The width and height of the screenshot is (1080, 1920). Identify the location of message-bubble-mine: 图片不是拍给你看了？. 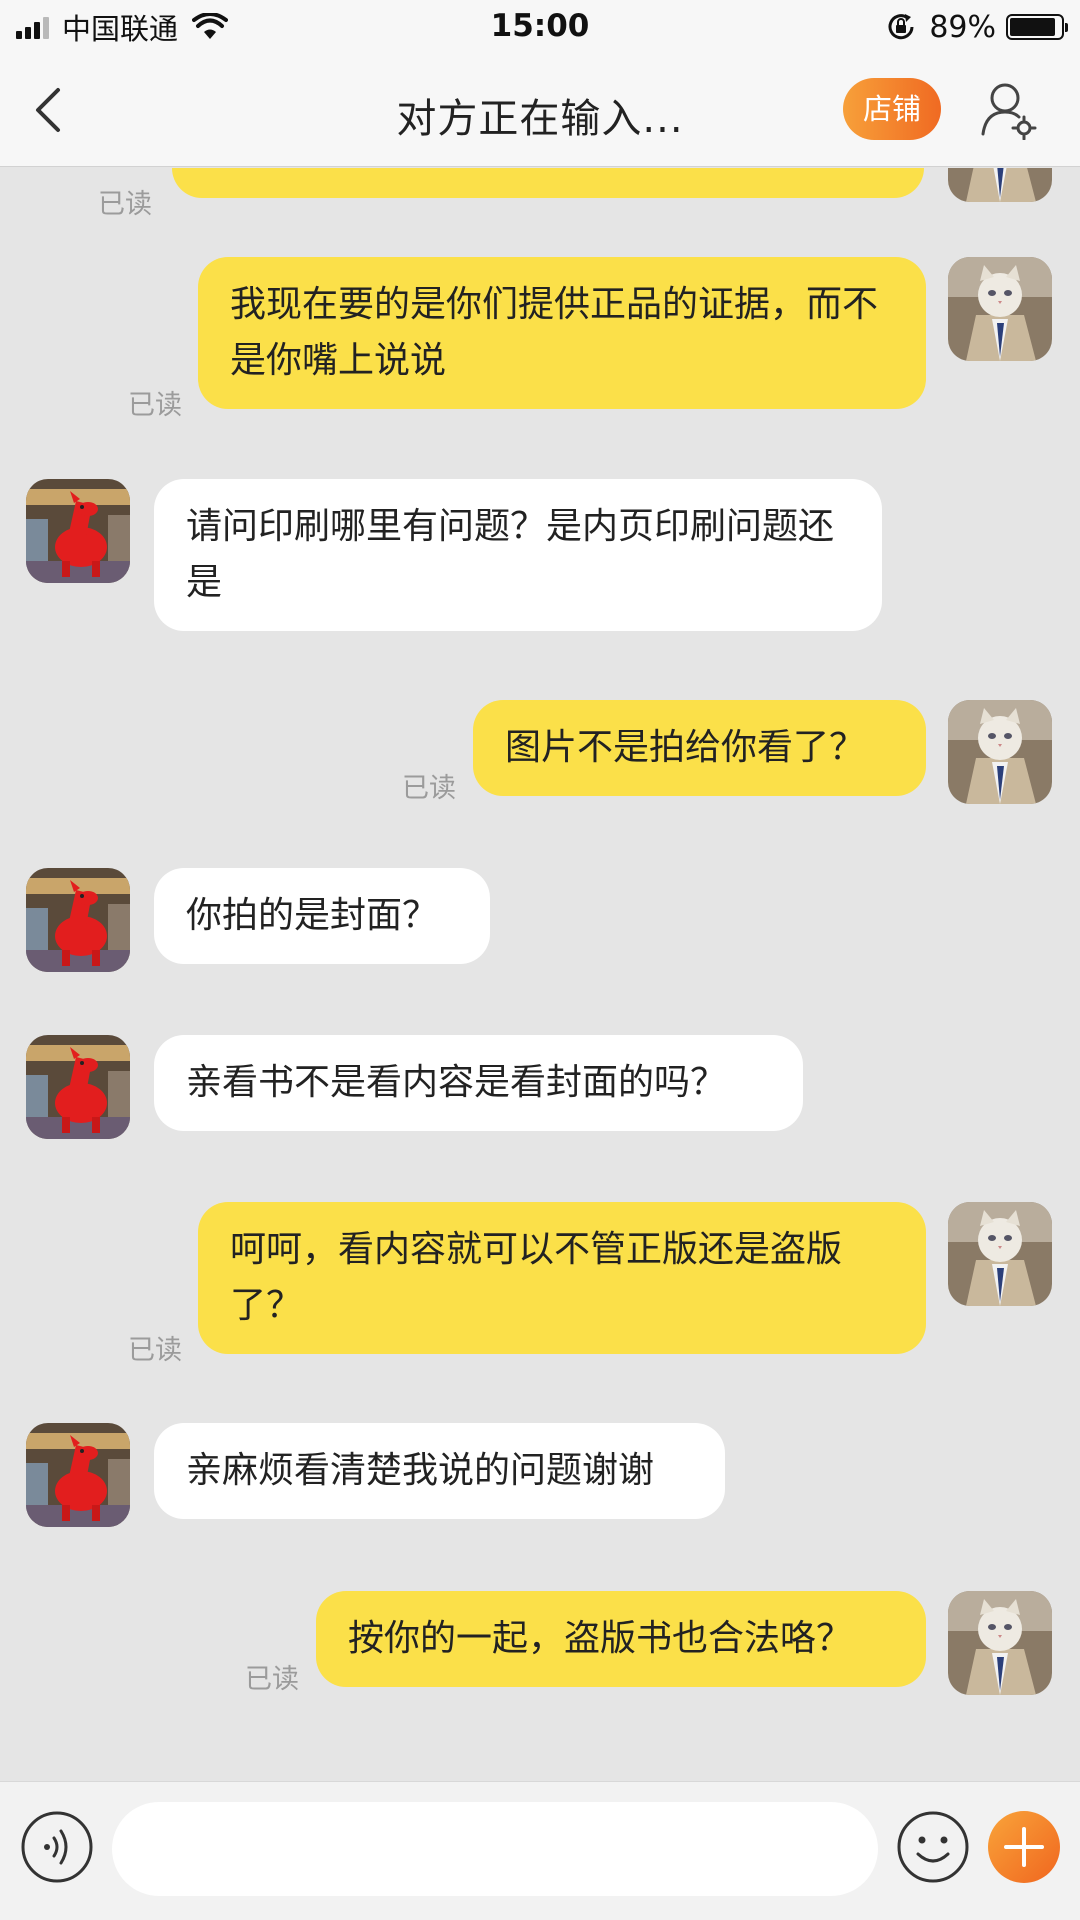
(699, 748).